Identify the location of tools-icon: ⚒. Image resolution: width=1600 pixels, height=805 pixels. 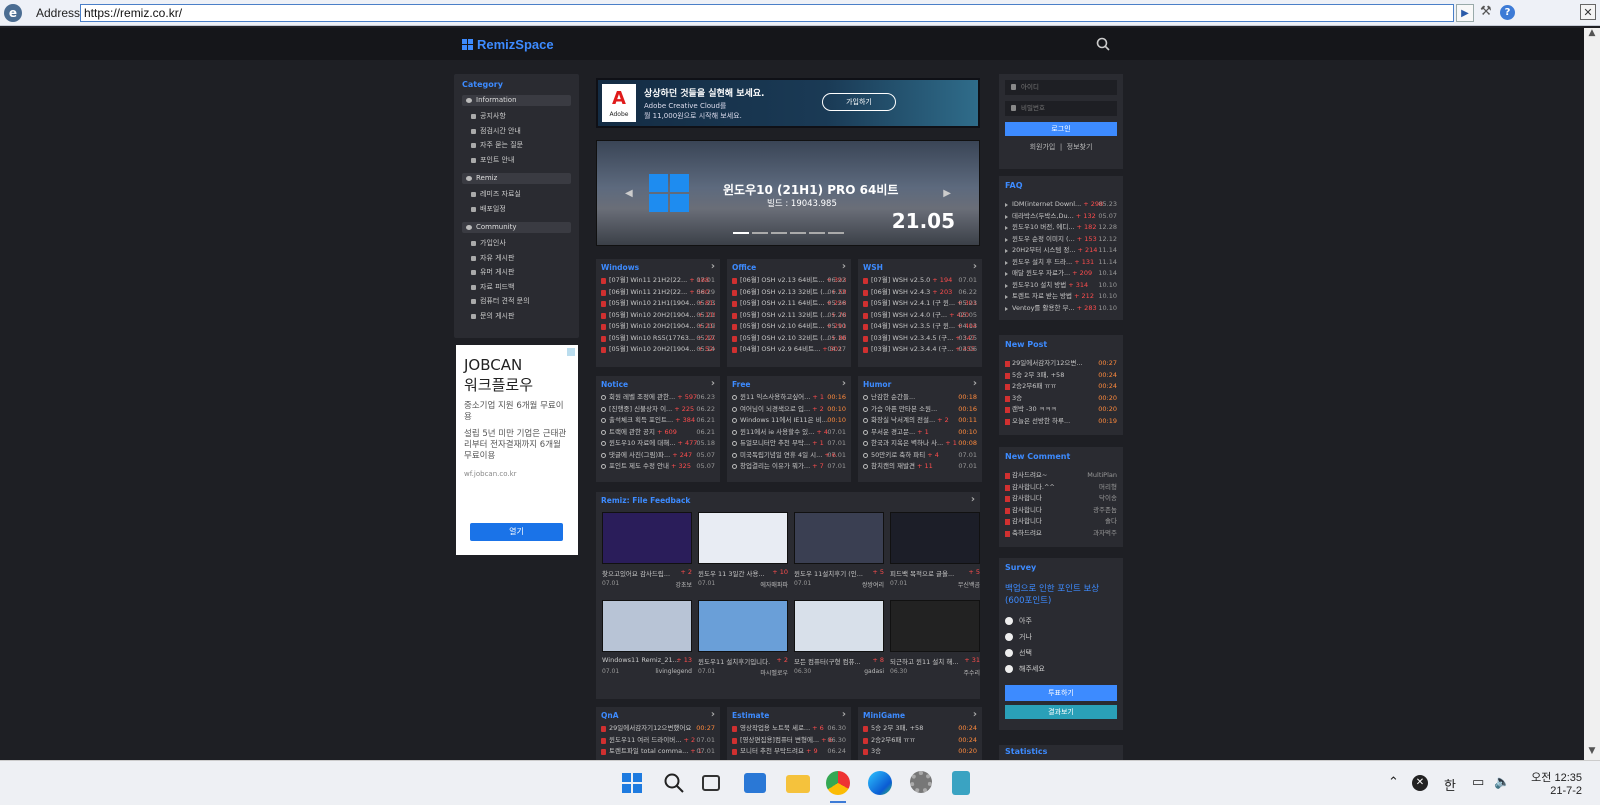
(1486, 11).